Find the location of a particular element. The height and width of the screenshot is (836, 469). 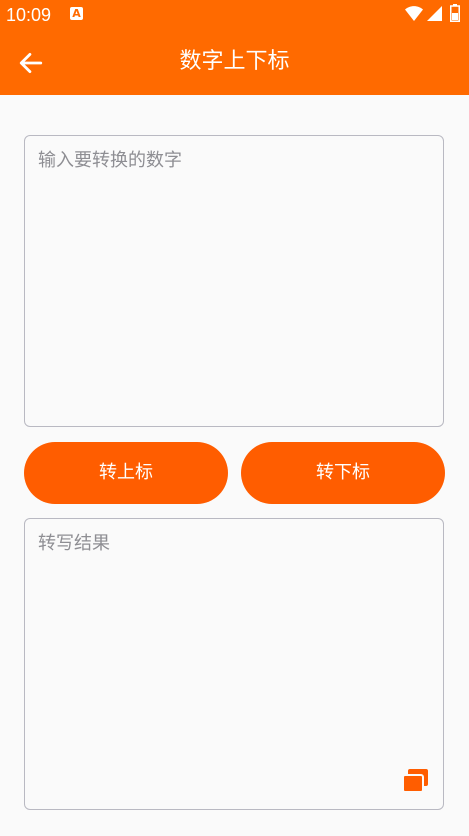

a-notification-icon is located at coordinates (76, 13).